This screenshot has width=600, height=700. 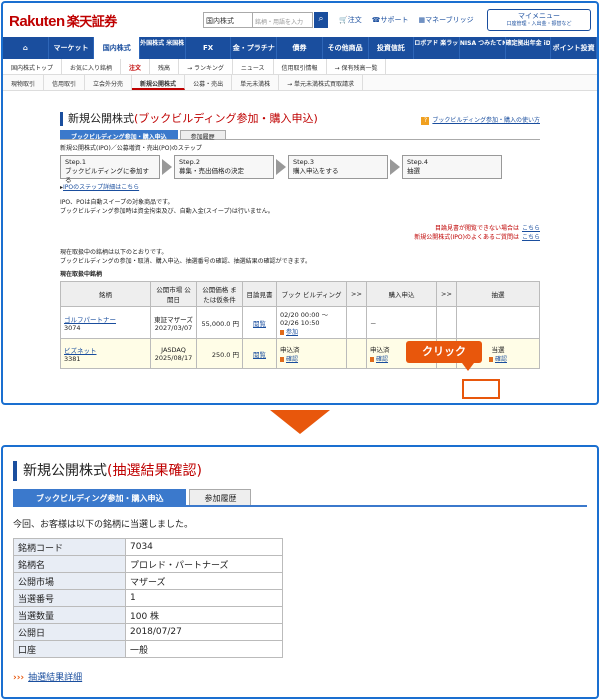 What do you see at coordinates (211, 171) in the screenshot?
I see `step-2-text: 募集・売出価格の決定` at bounding box center [211, 171].